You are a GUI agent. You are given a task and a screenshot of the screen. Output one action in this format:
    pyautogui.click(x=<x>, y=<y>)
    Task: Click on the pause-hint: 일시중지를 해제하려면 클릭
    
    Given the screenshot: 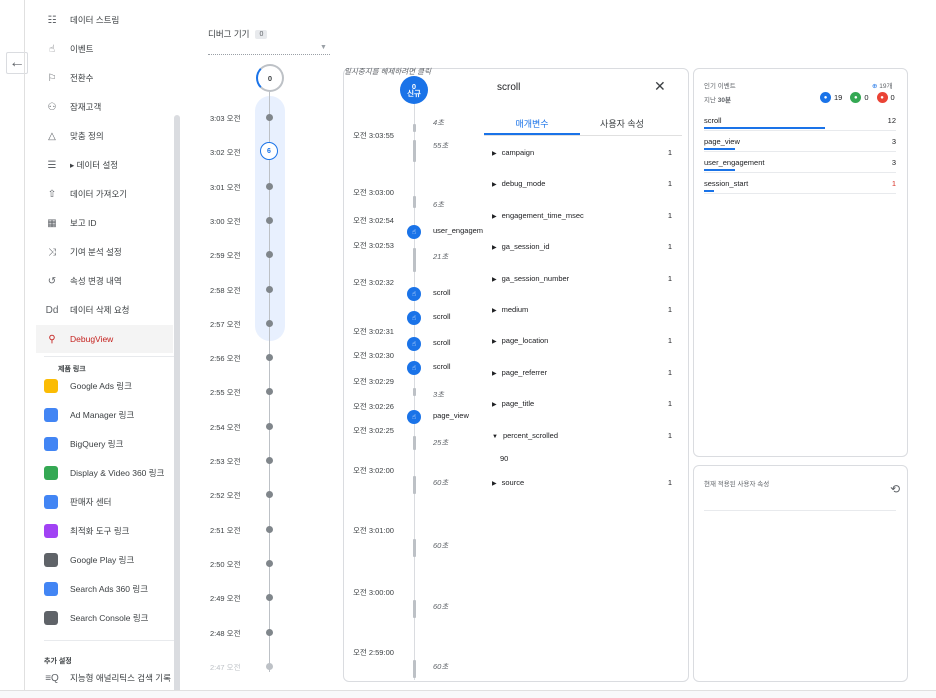 What is the action you would take?
    pyautogui.click(x=387, y=71)
    